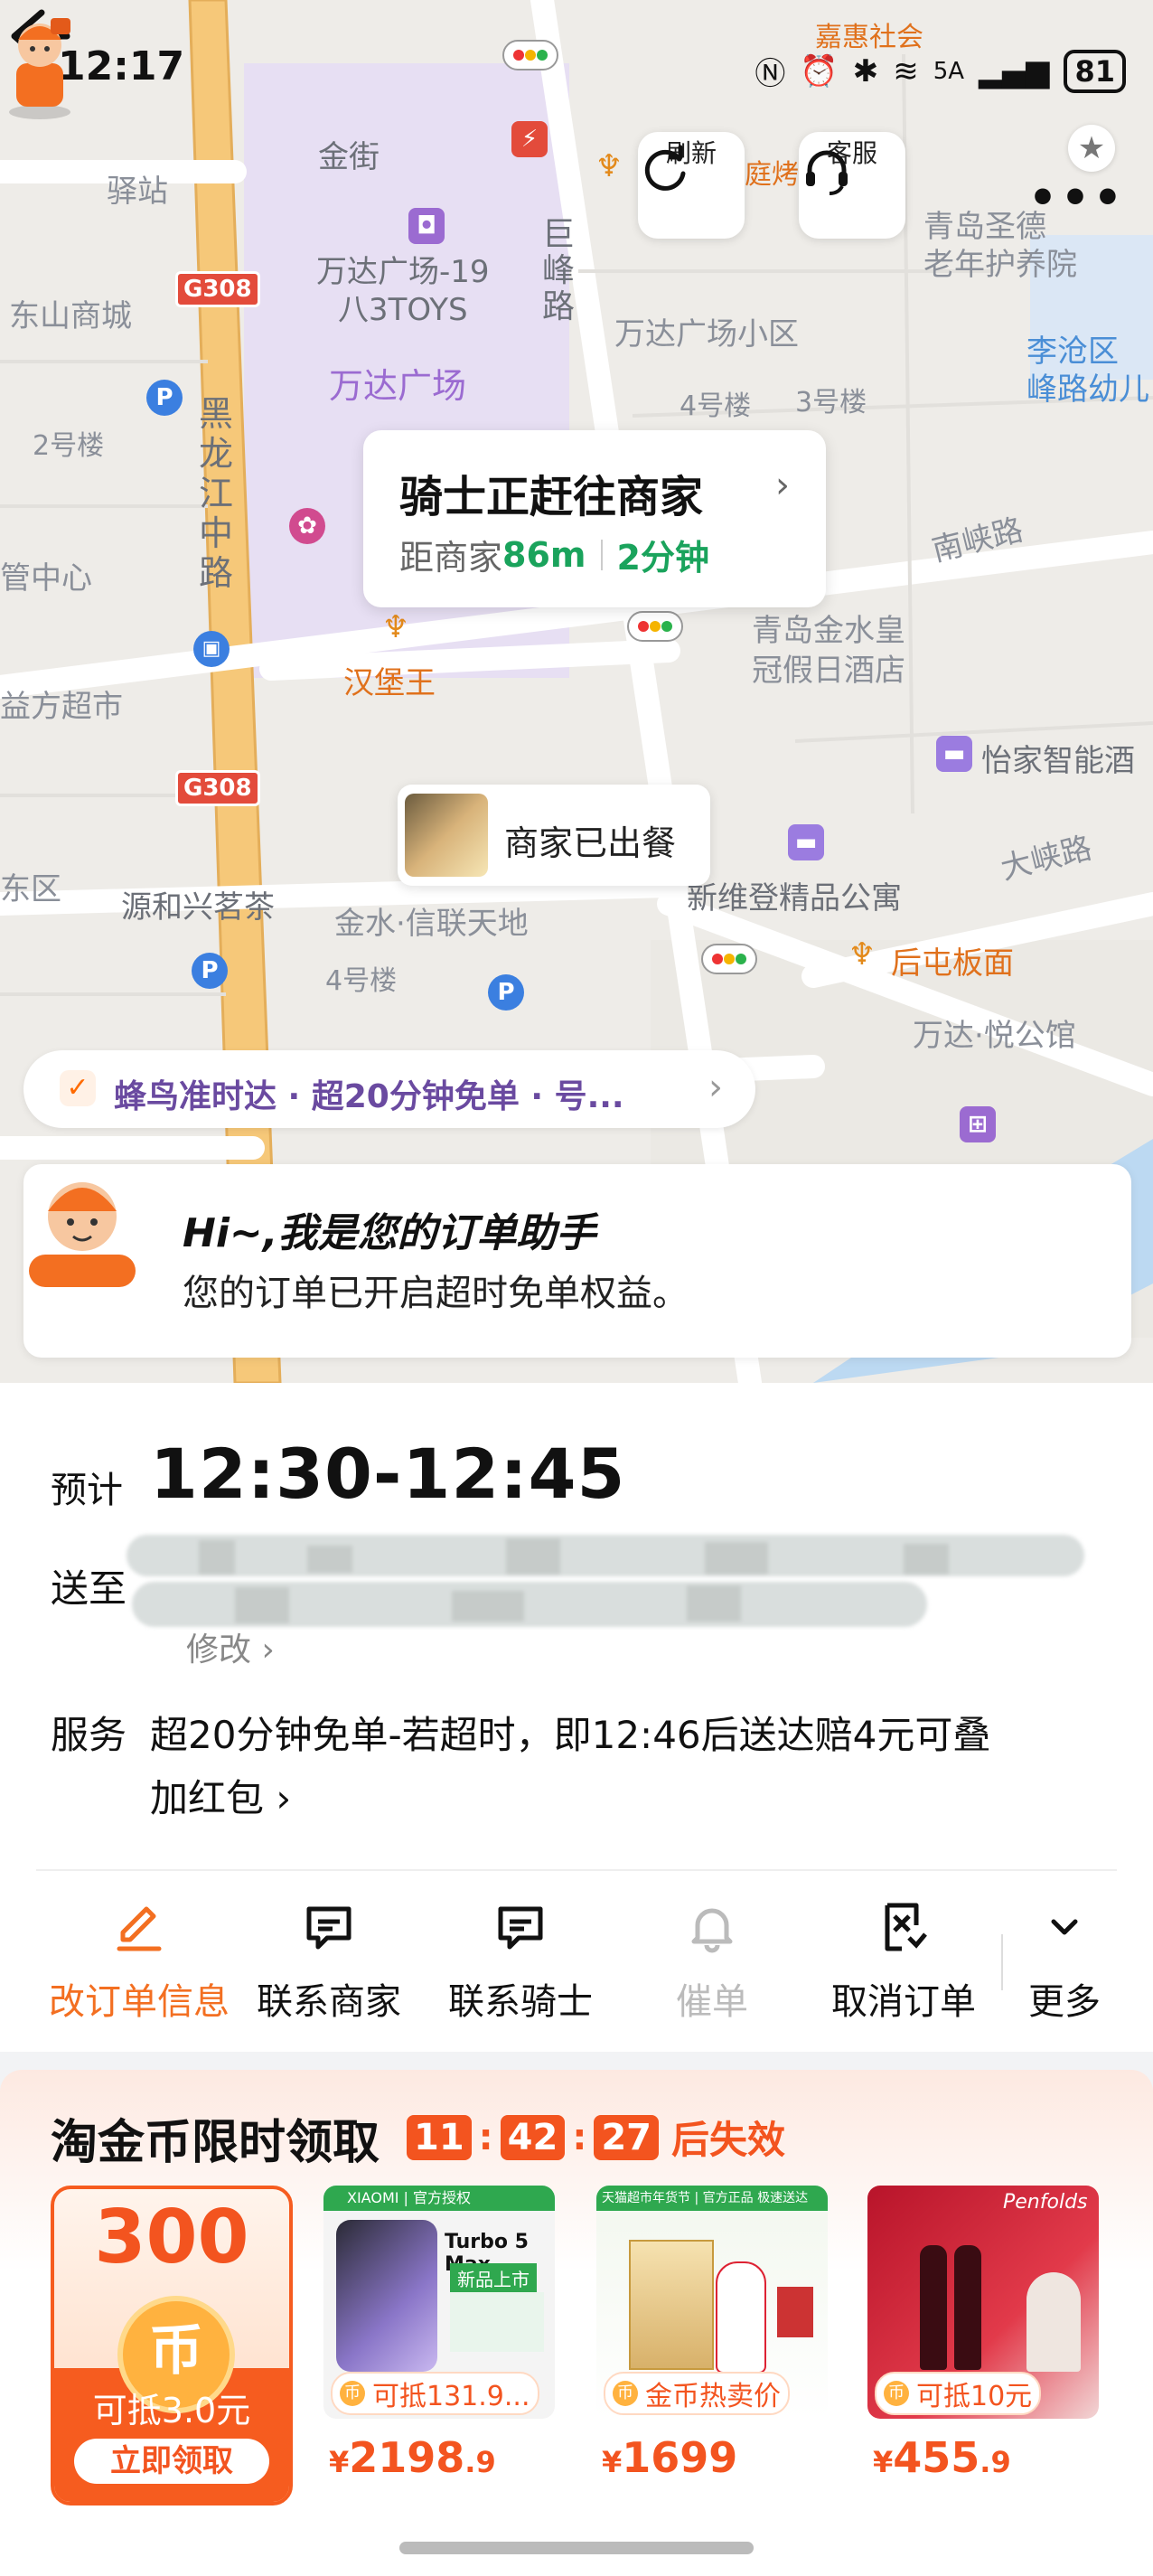 The height and width of the screenshot is (2576, 1153). What do you see at coordinates (533, 2137) in the screenshot?
I see `countdown-minutes: 42` at bounding box center [533, 2137].